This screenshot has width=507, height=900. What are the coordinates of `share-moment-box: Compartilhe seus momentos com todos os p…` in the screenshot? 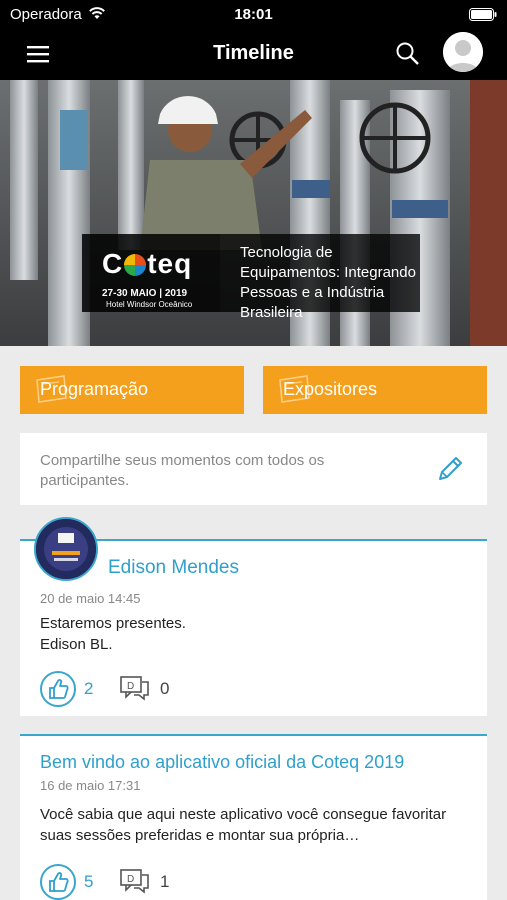 It's located at (253, 469).